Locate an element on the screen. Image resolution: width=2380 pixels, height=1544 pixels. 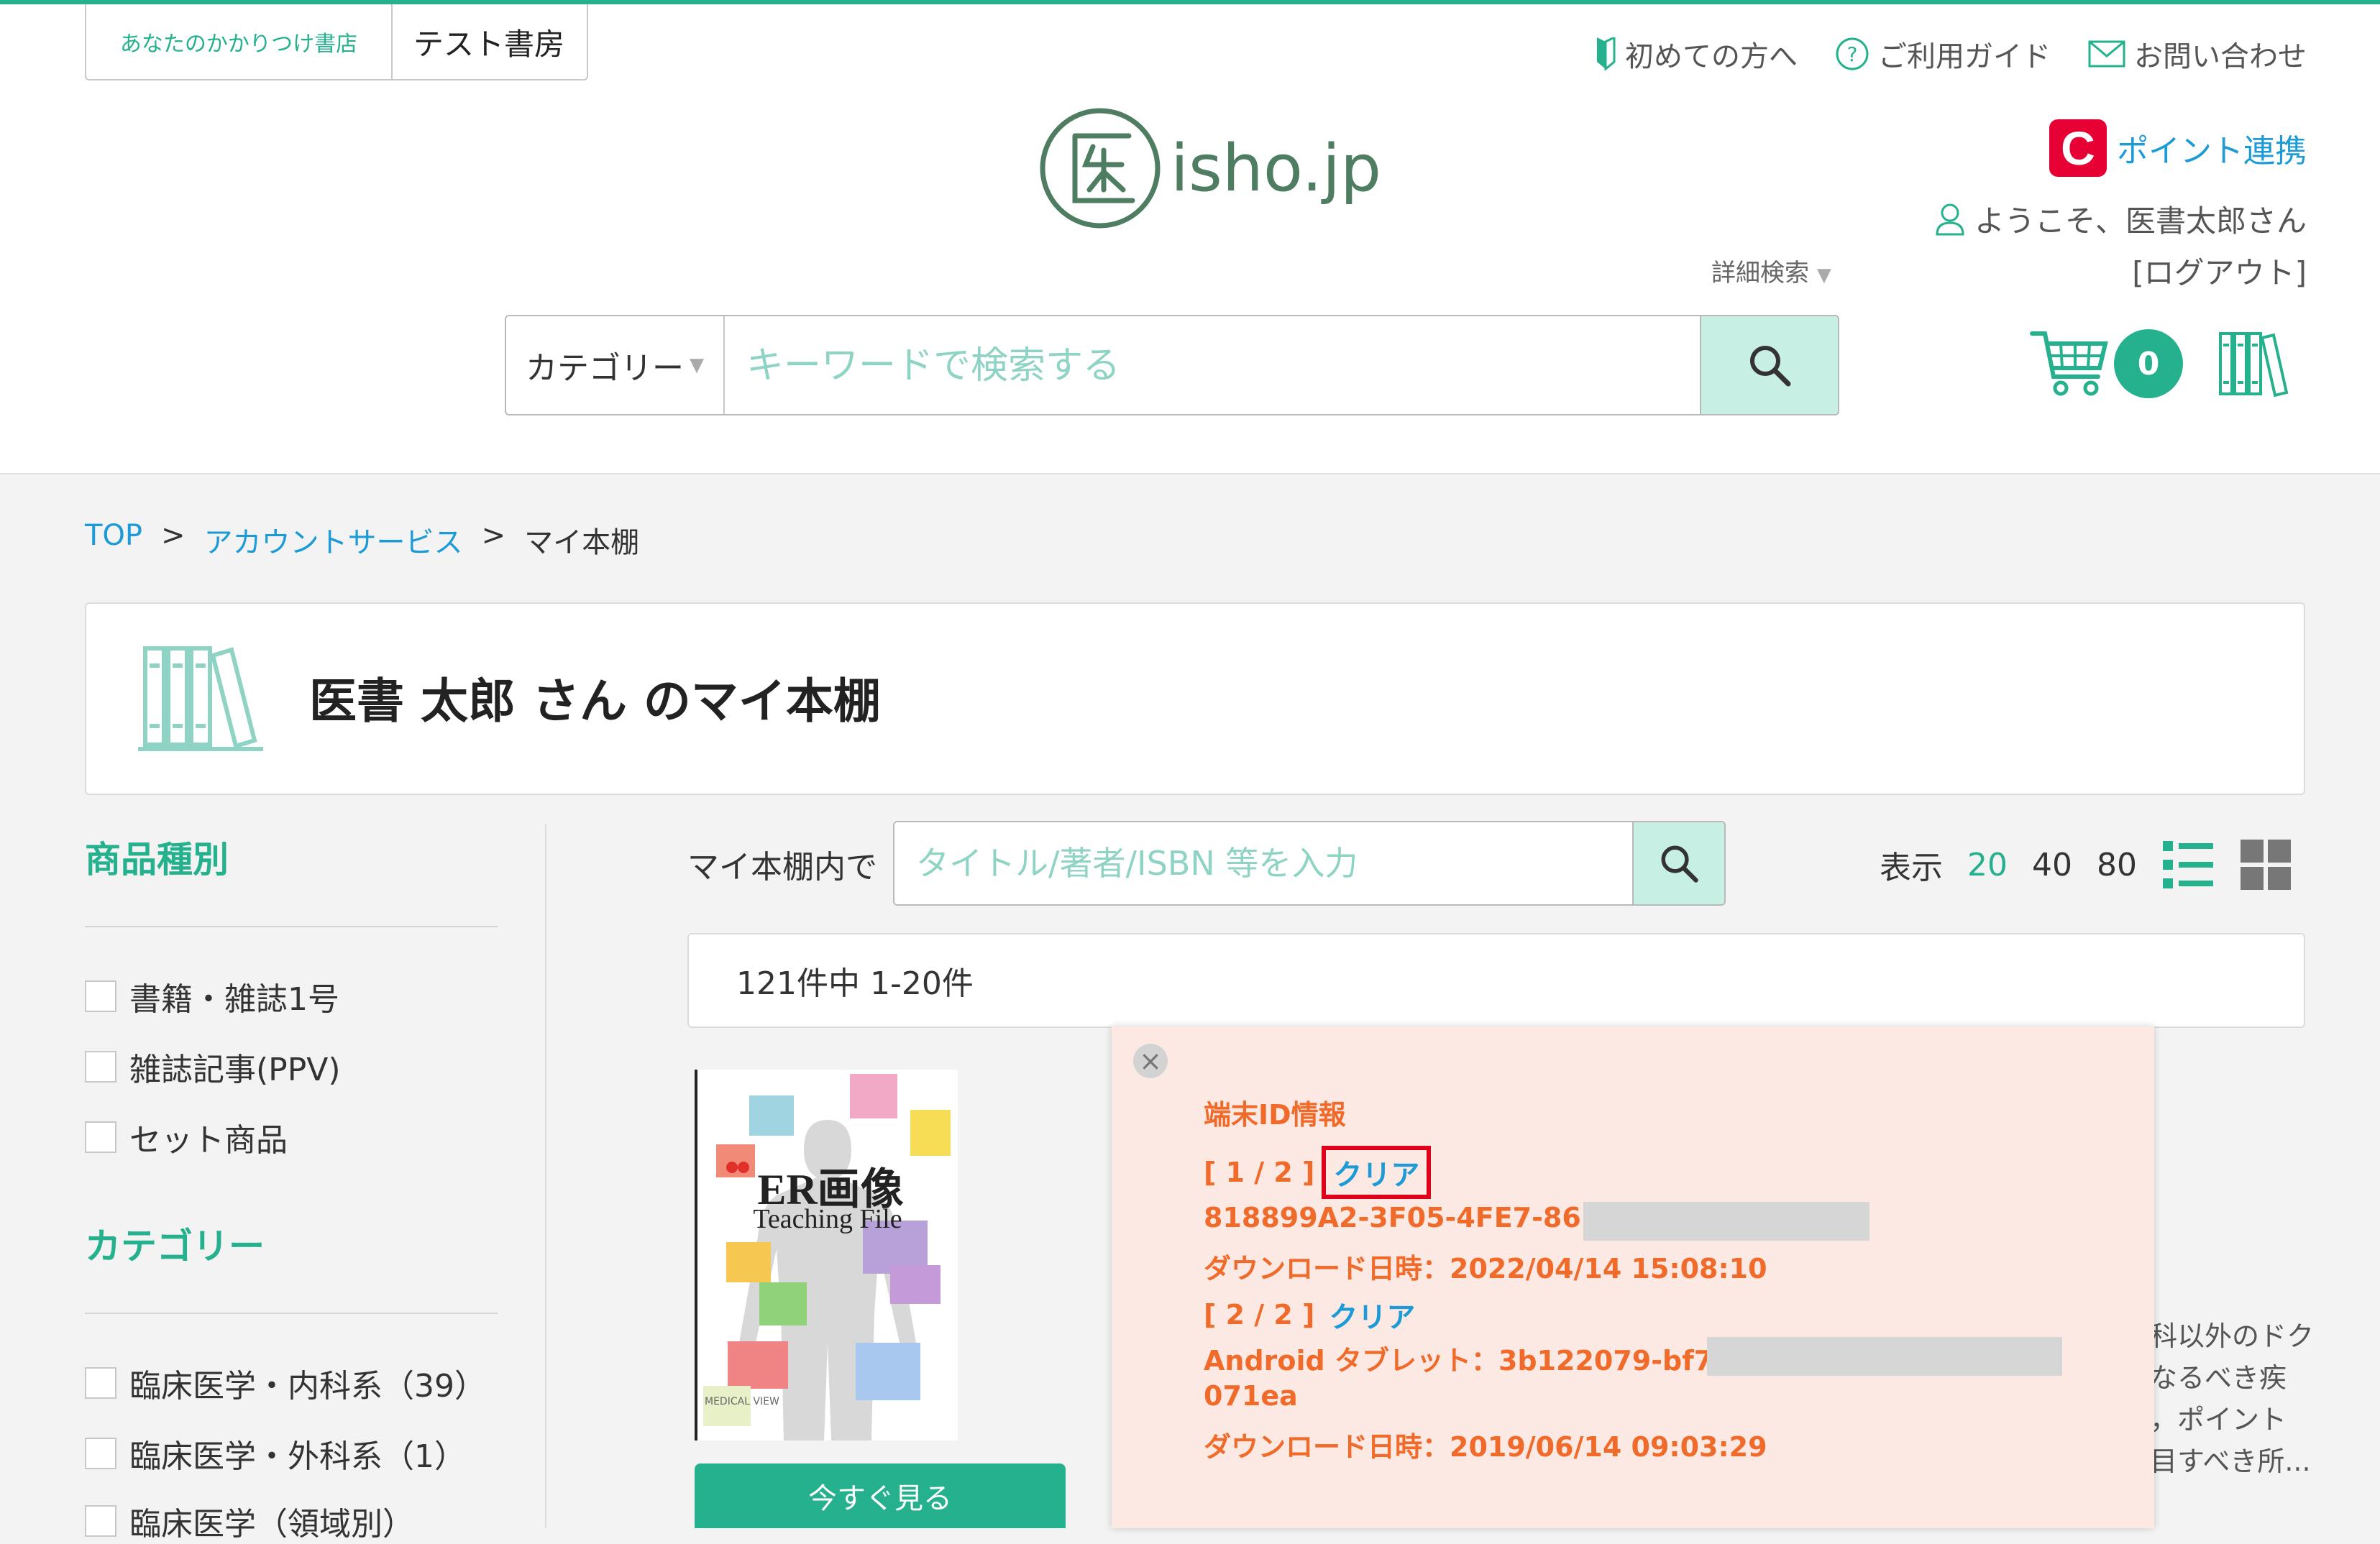
shelf-search-input is located at coordinates (1263, 863).